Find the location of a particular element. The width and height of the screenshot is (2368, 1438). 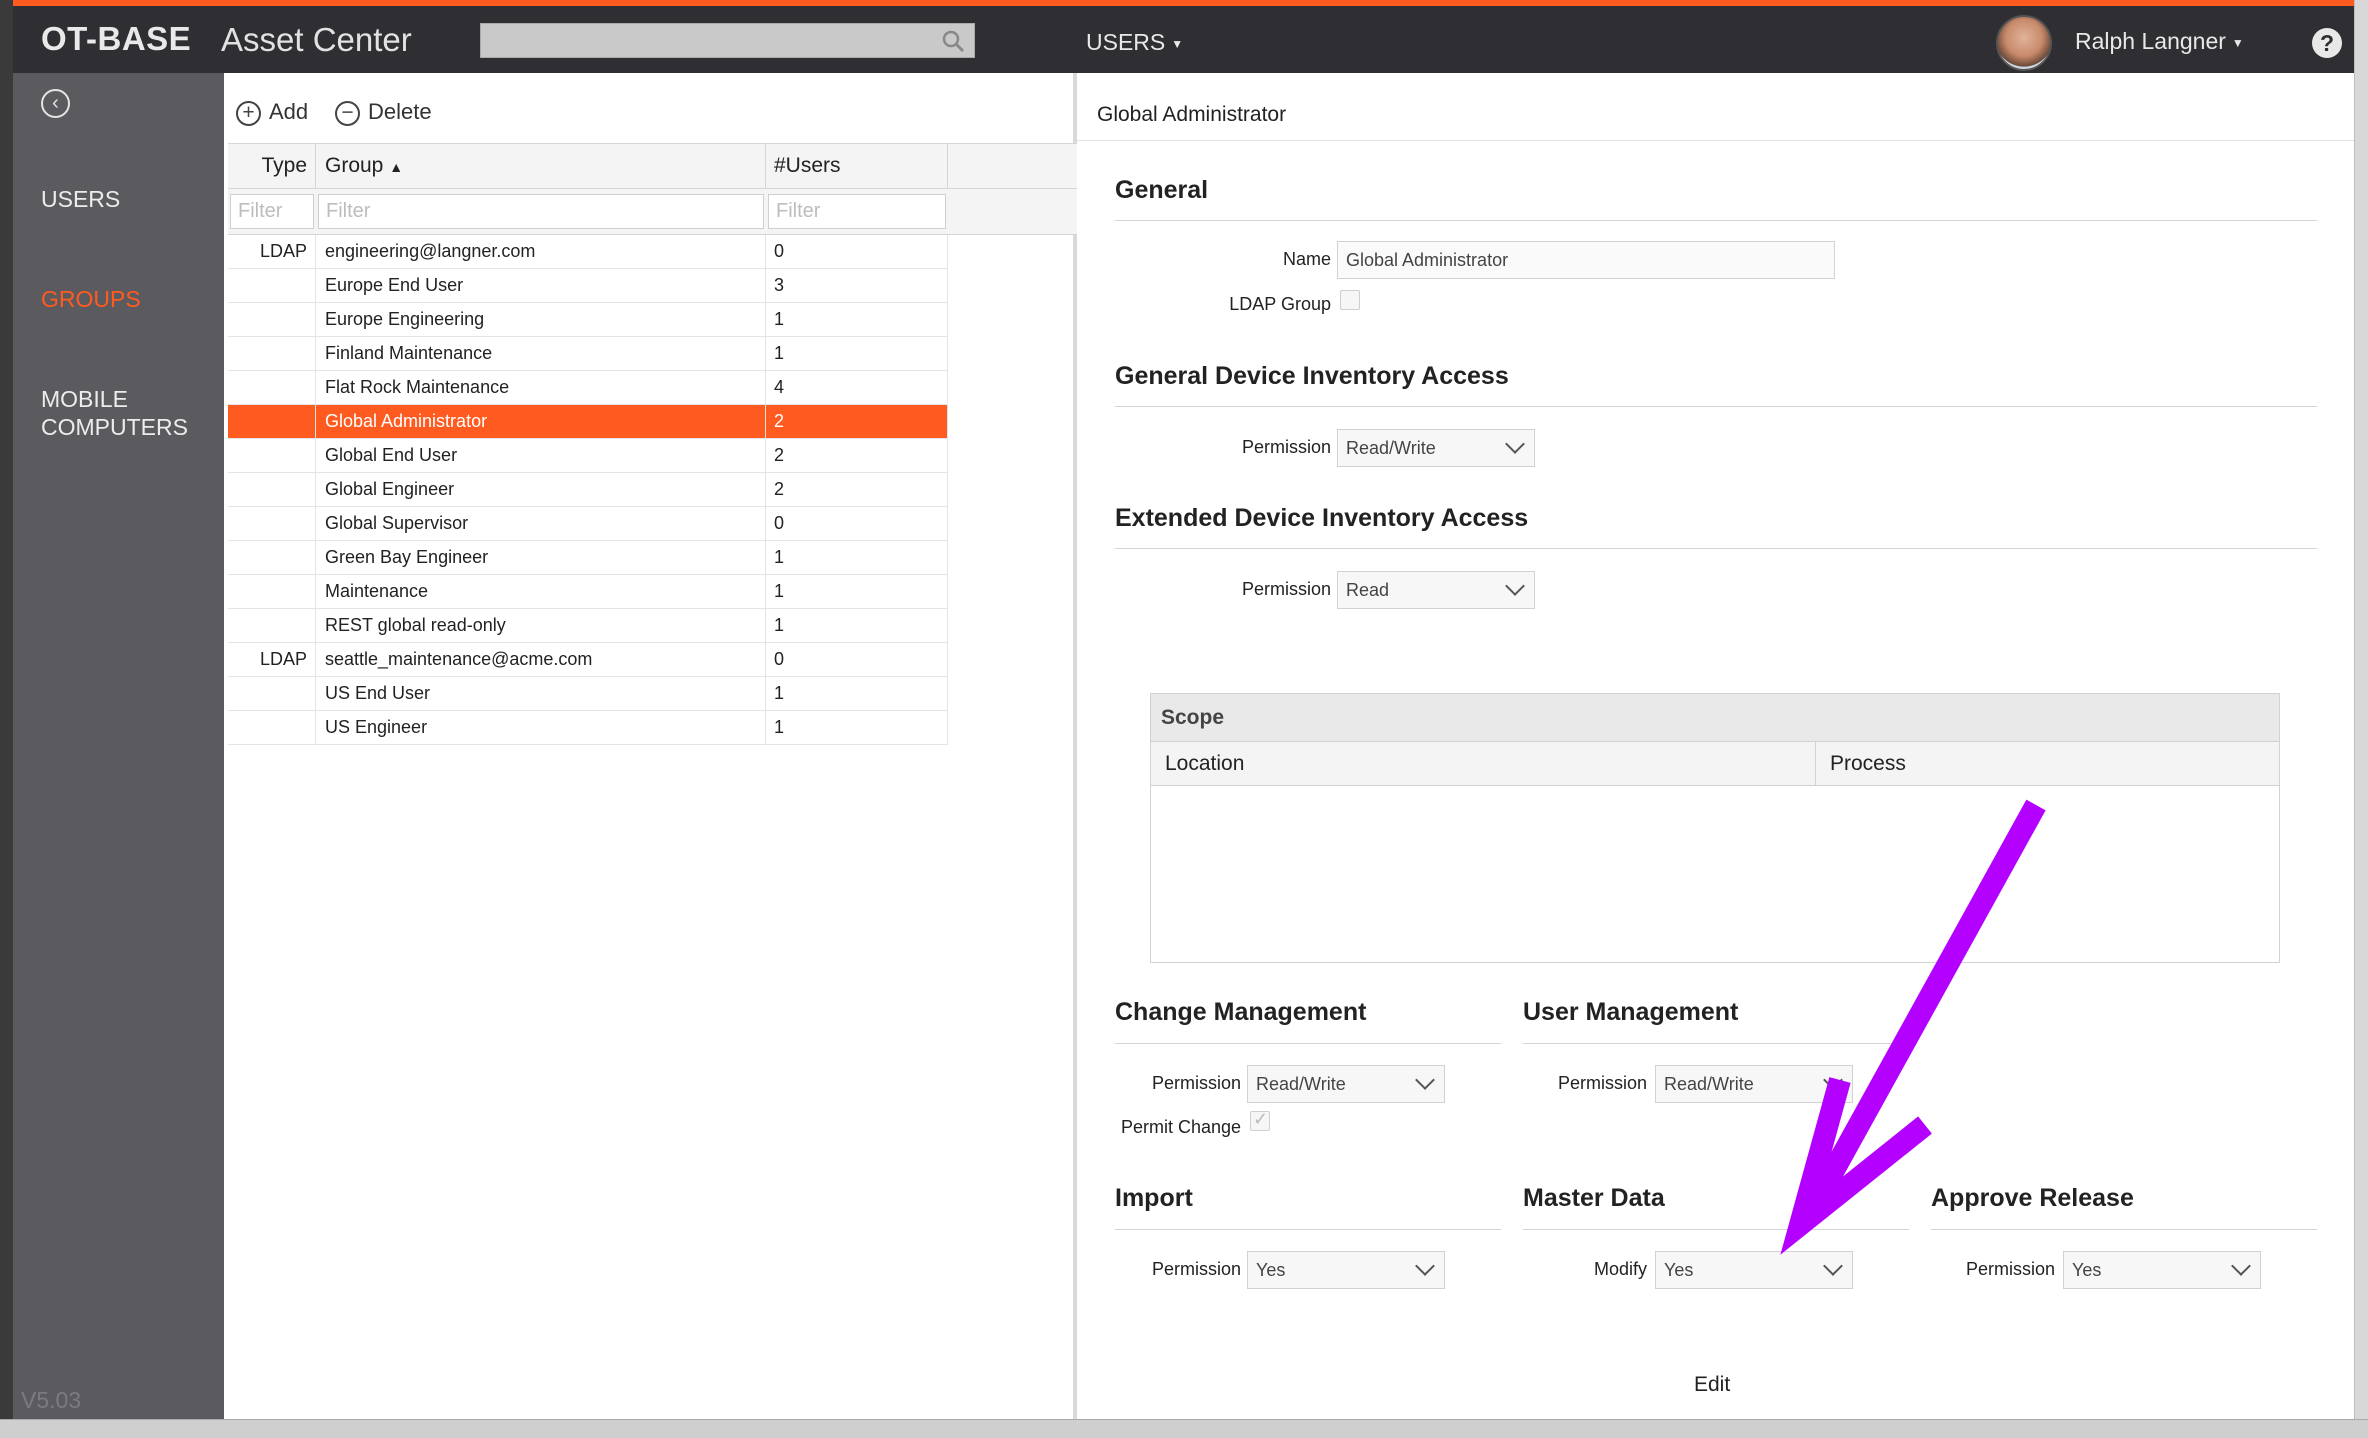

window-right-edge is located at coordinates (2361, 719).